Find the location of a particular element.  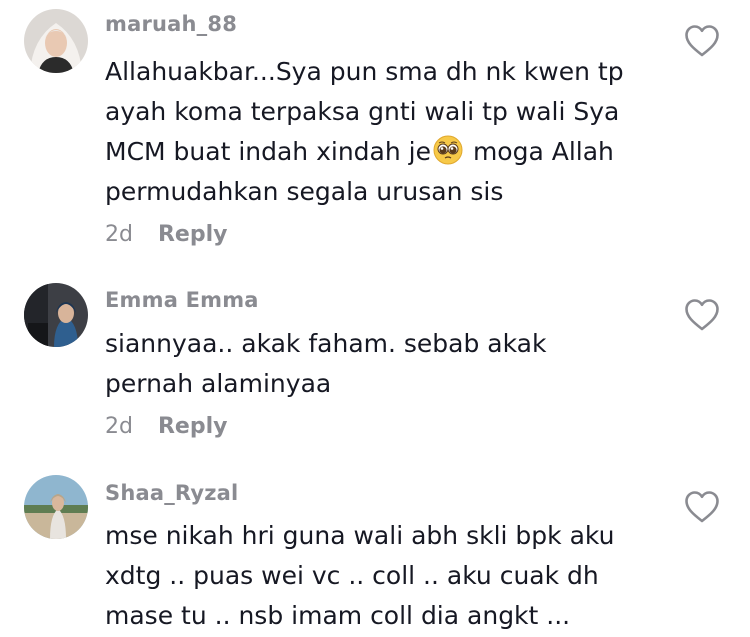

comment-username: Shaa_Ryzal is located at coordinates (171, 493).